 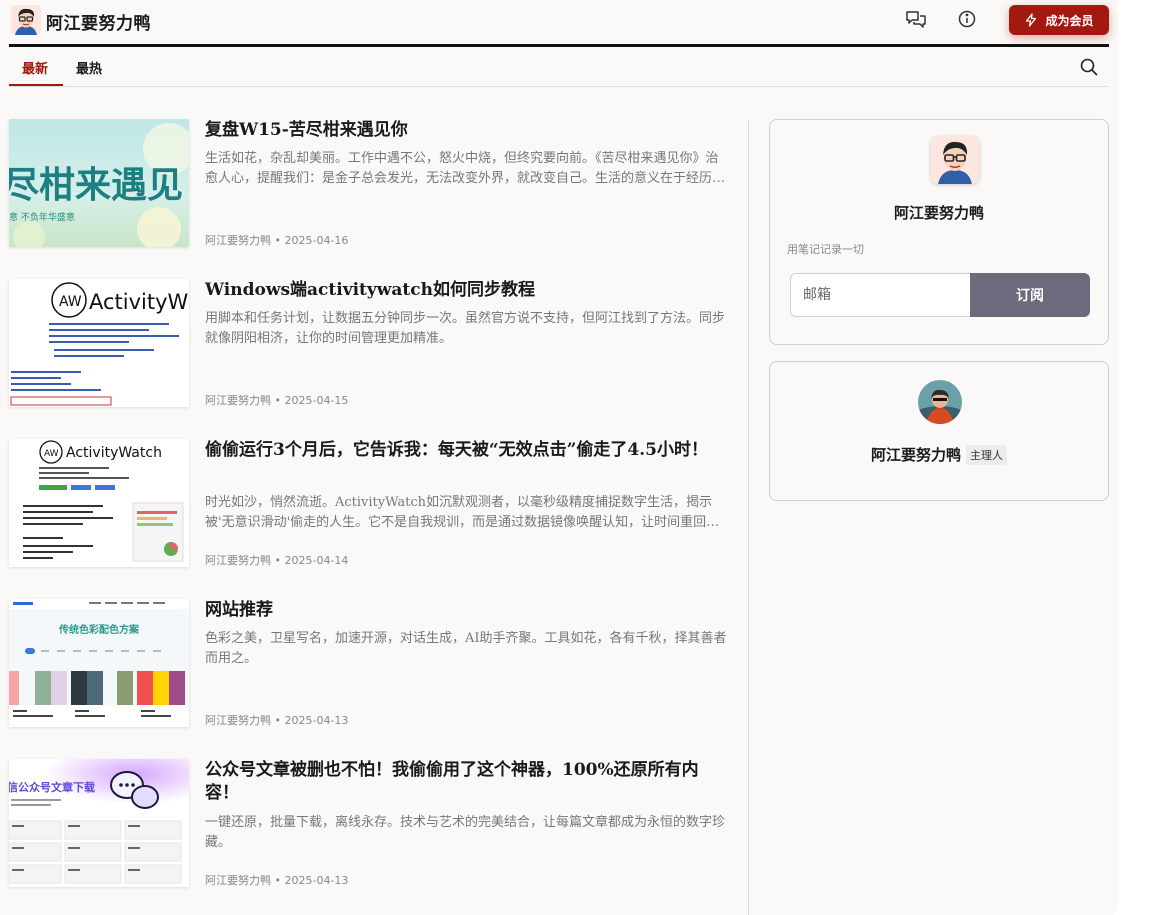 I want to click on post-thumbnail: 信公众号文章下载, so click(x=99, y=823).